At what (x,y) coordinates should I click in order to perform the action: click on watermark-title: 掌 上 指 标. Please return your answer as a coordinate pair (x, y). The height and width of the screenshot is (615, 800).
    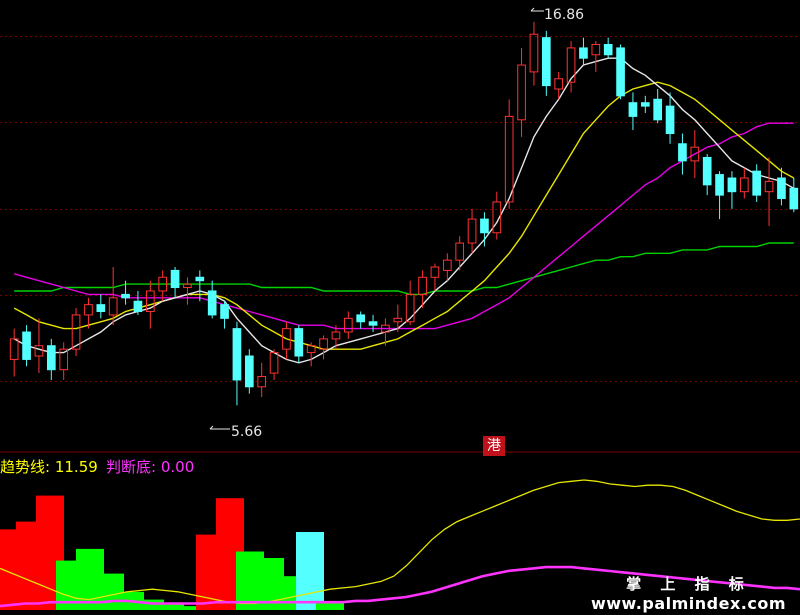
    Looking at the image, I should click on (688, 584).